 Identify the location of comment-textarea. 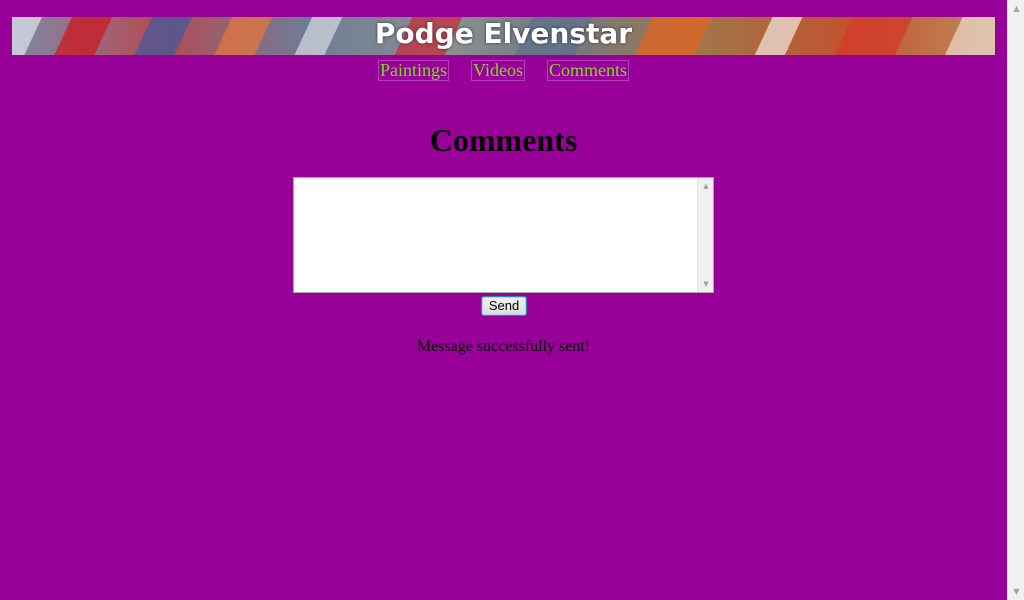
(495, 235).